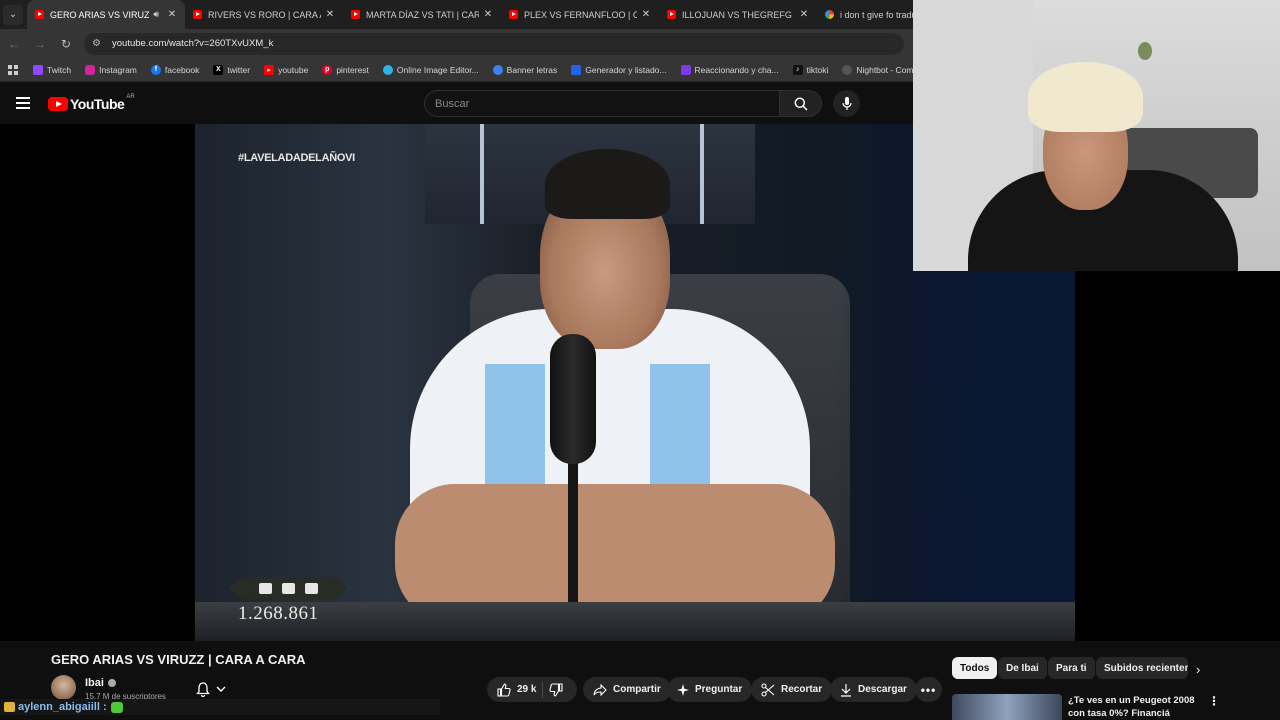  I want to click on youtube-logo: YouTube AR, so click(91, 103).